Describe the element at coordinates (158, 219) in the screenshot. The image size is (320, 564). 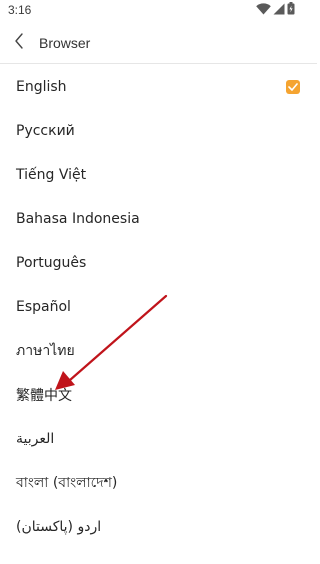
I see `language-item-indonesian: Bahasa Indonesia` at that location.